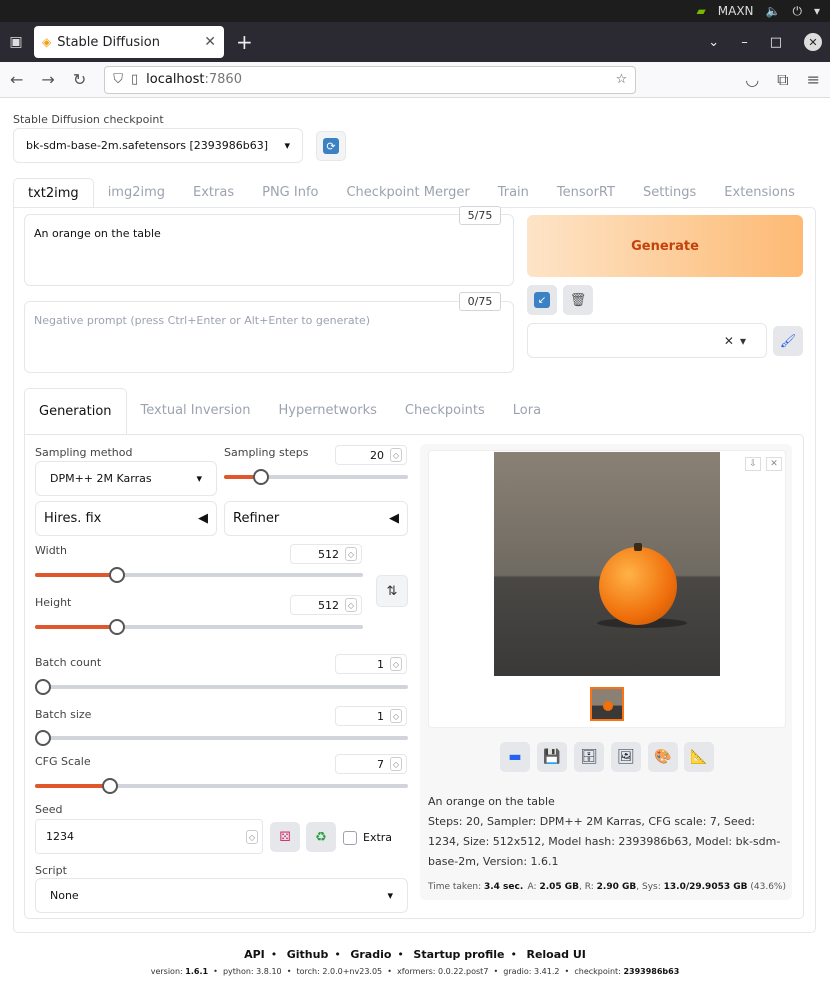  What do you see at coordinates (254, 954) in the screenshot?
I see `footer-link-api: API` at bounding box center [254, 954].